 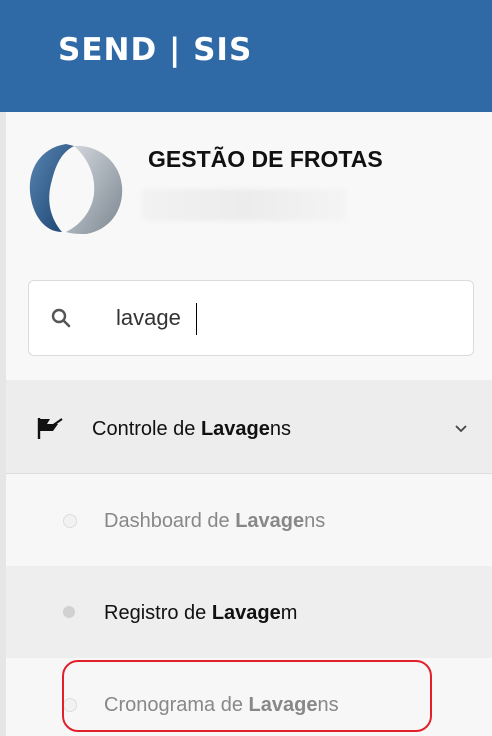 What do you see at coordinates (192, 429) in the screenshot?
I see `menu-item-label: Controle de Lavagens` at bounding box center [192, 429].